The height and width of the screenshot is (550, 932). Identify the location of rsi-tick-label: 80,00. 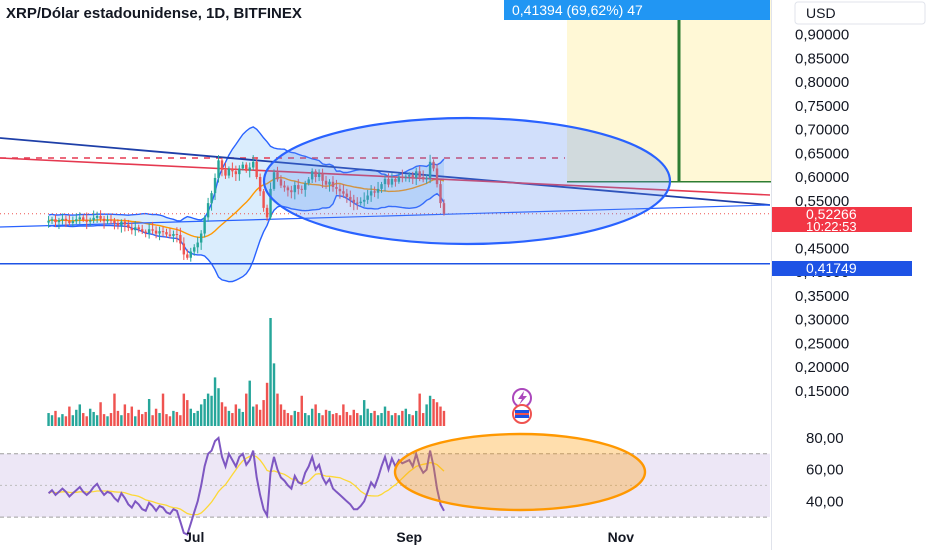
(825, 438).